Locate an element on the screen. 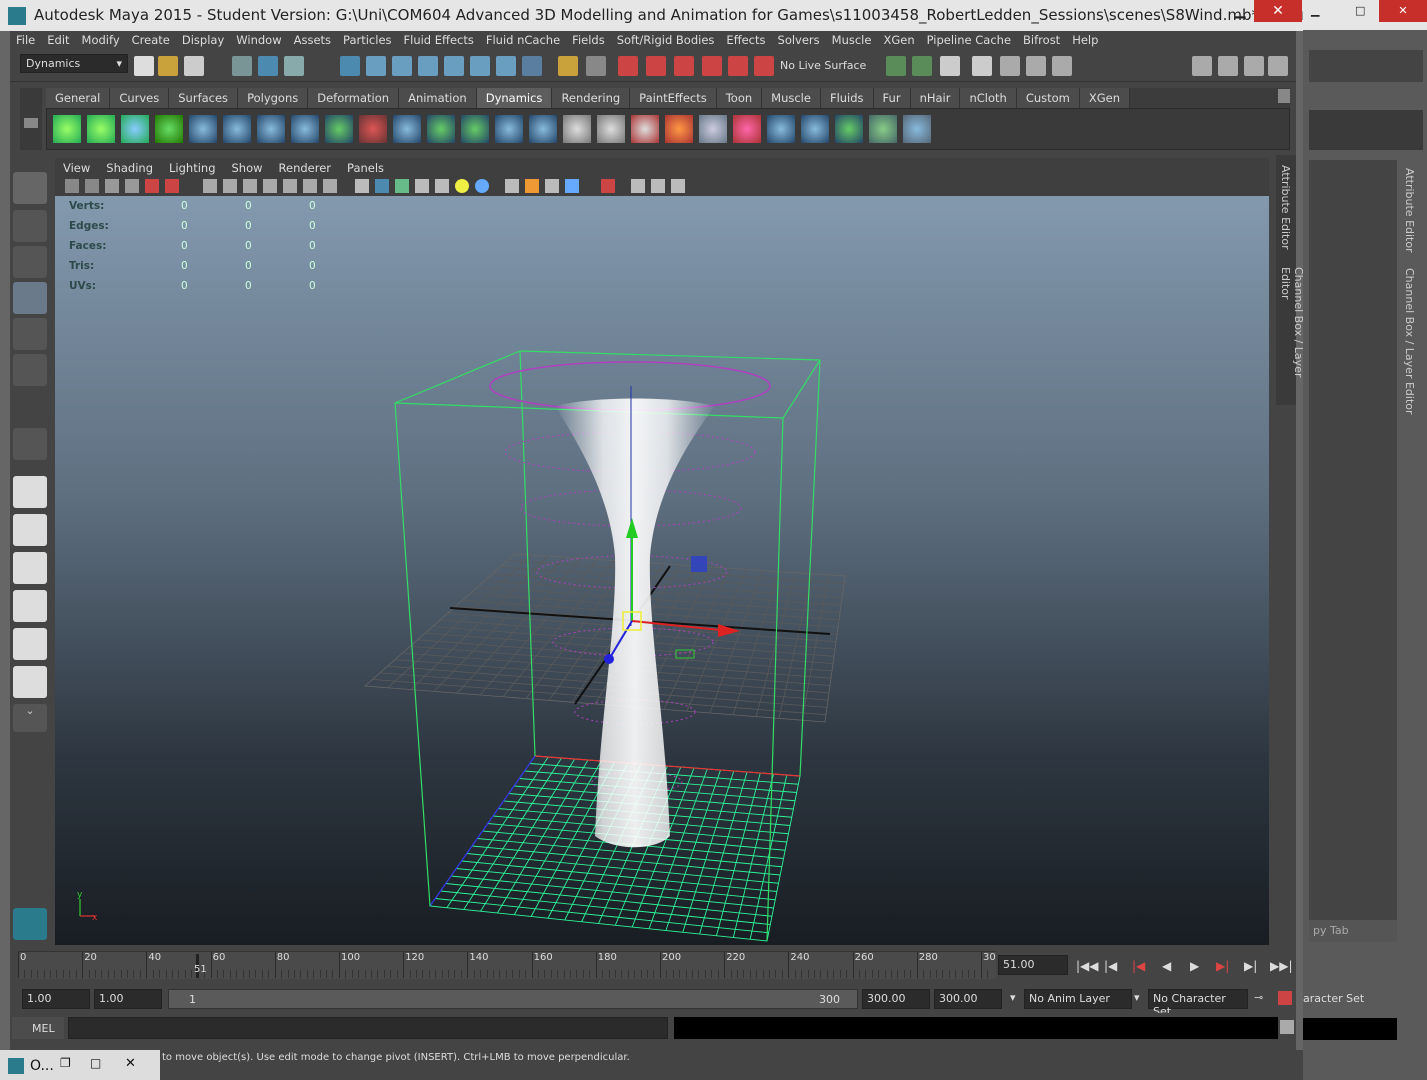 This screenshot has width=1427, height=1080. menu-fluid-ncache: Fluid nCache is located at coordinates (523, 39).